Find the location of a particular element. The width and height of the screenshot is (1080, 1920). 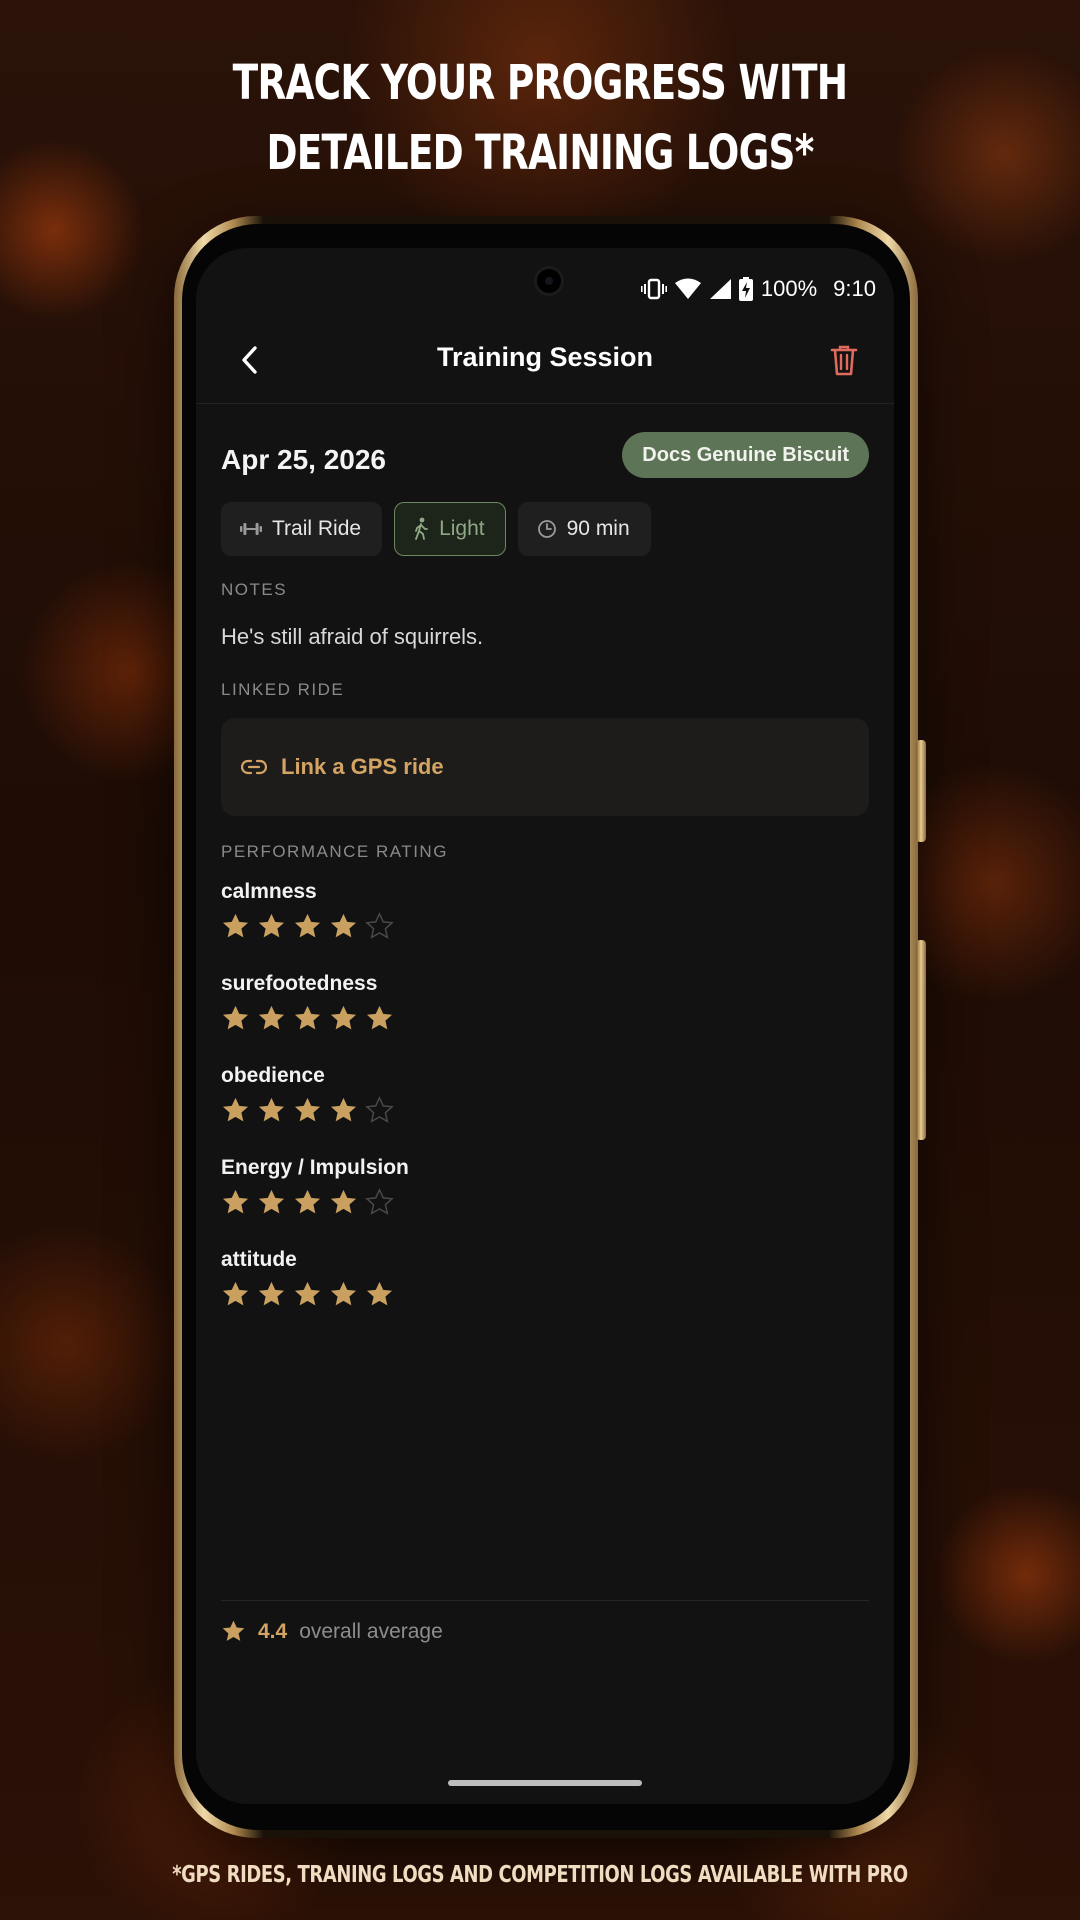

app-bar: Training Session is located at coordinates (545, 361).